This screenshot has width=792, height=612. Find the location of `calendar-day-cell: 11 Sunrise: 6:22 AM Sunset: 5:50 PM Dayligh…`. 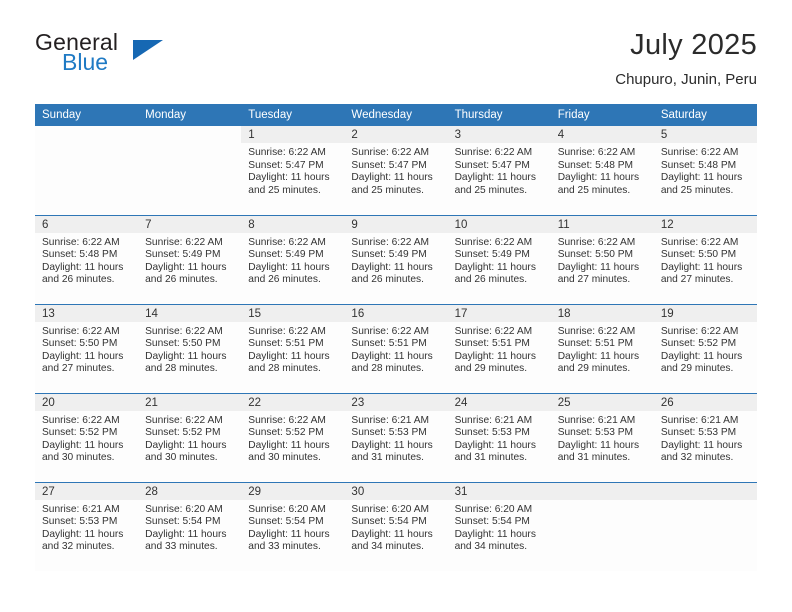

calendar-day-cell: 11 Sunrise: 6:22 AM Sunset: 5:50 PM Dayligh… is located at coordinates (602, 259).